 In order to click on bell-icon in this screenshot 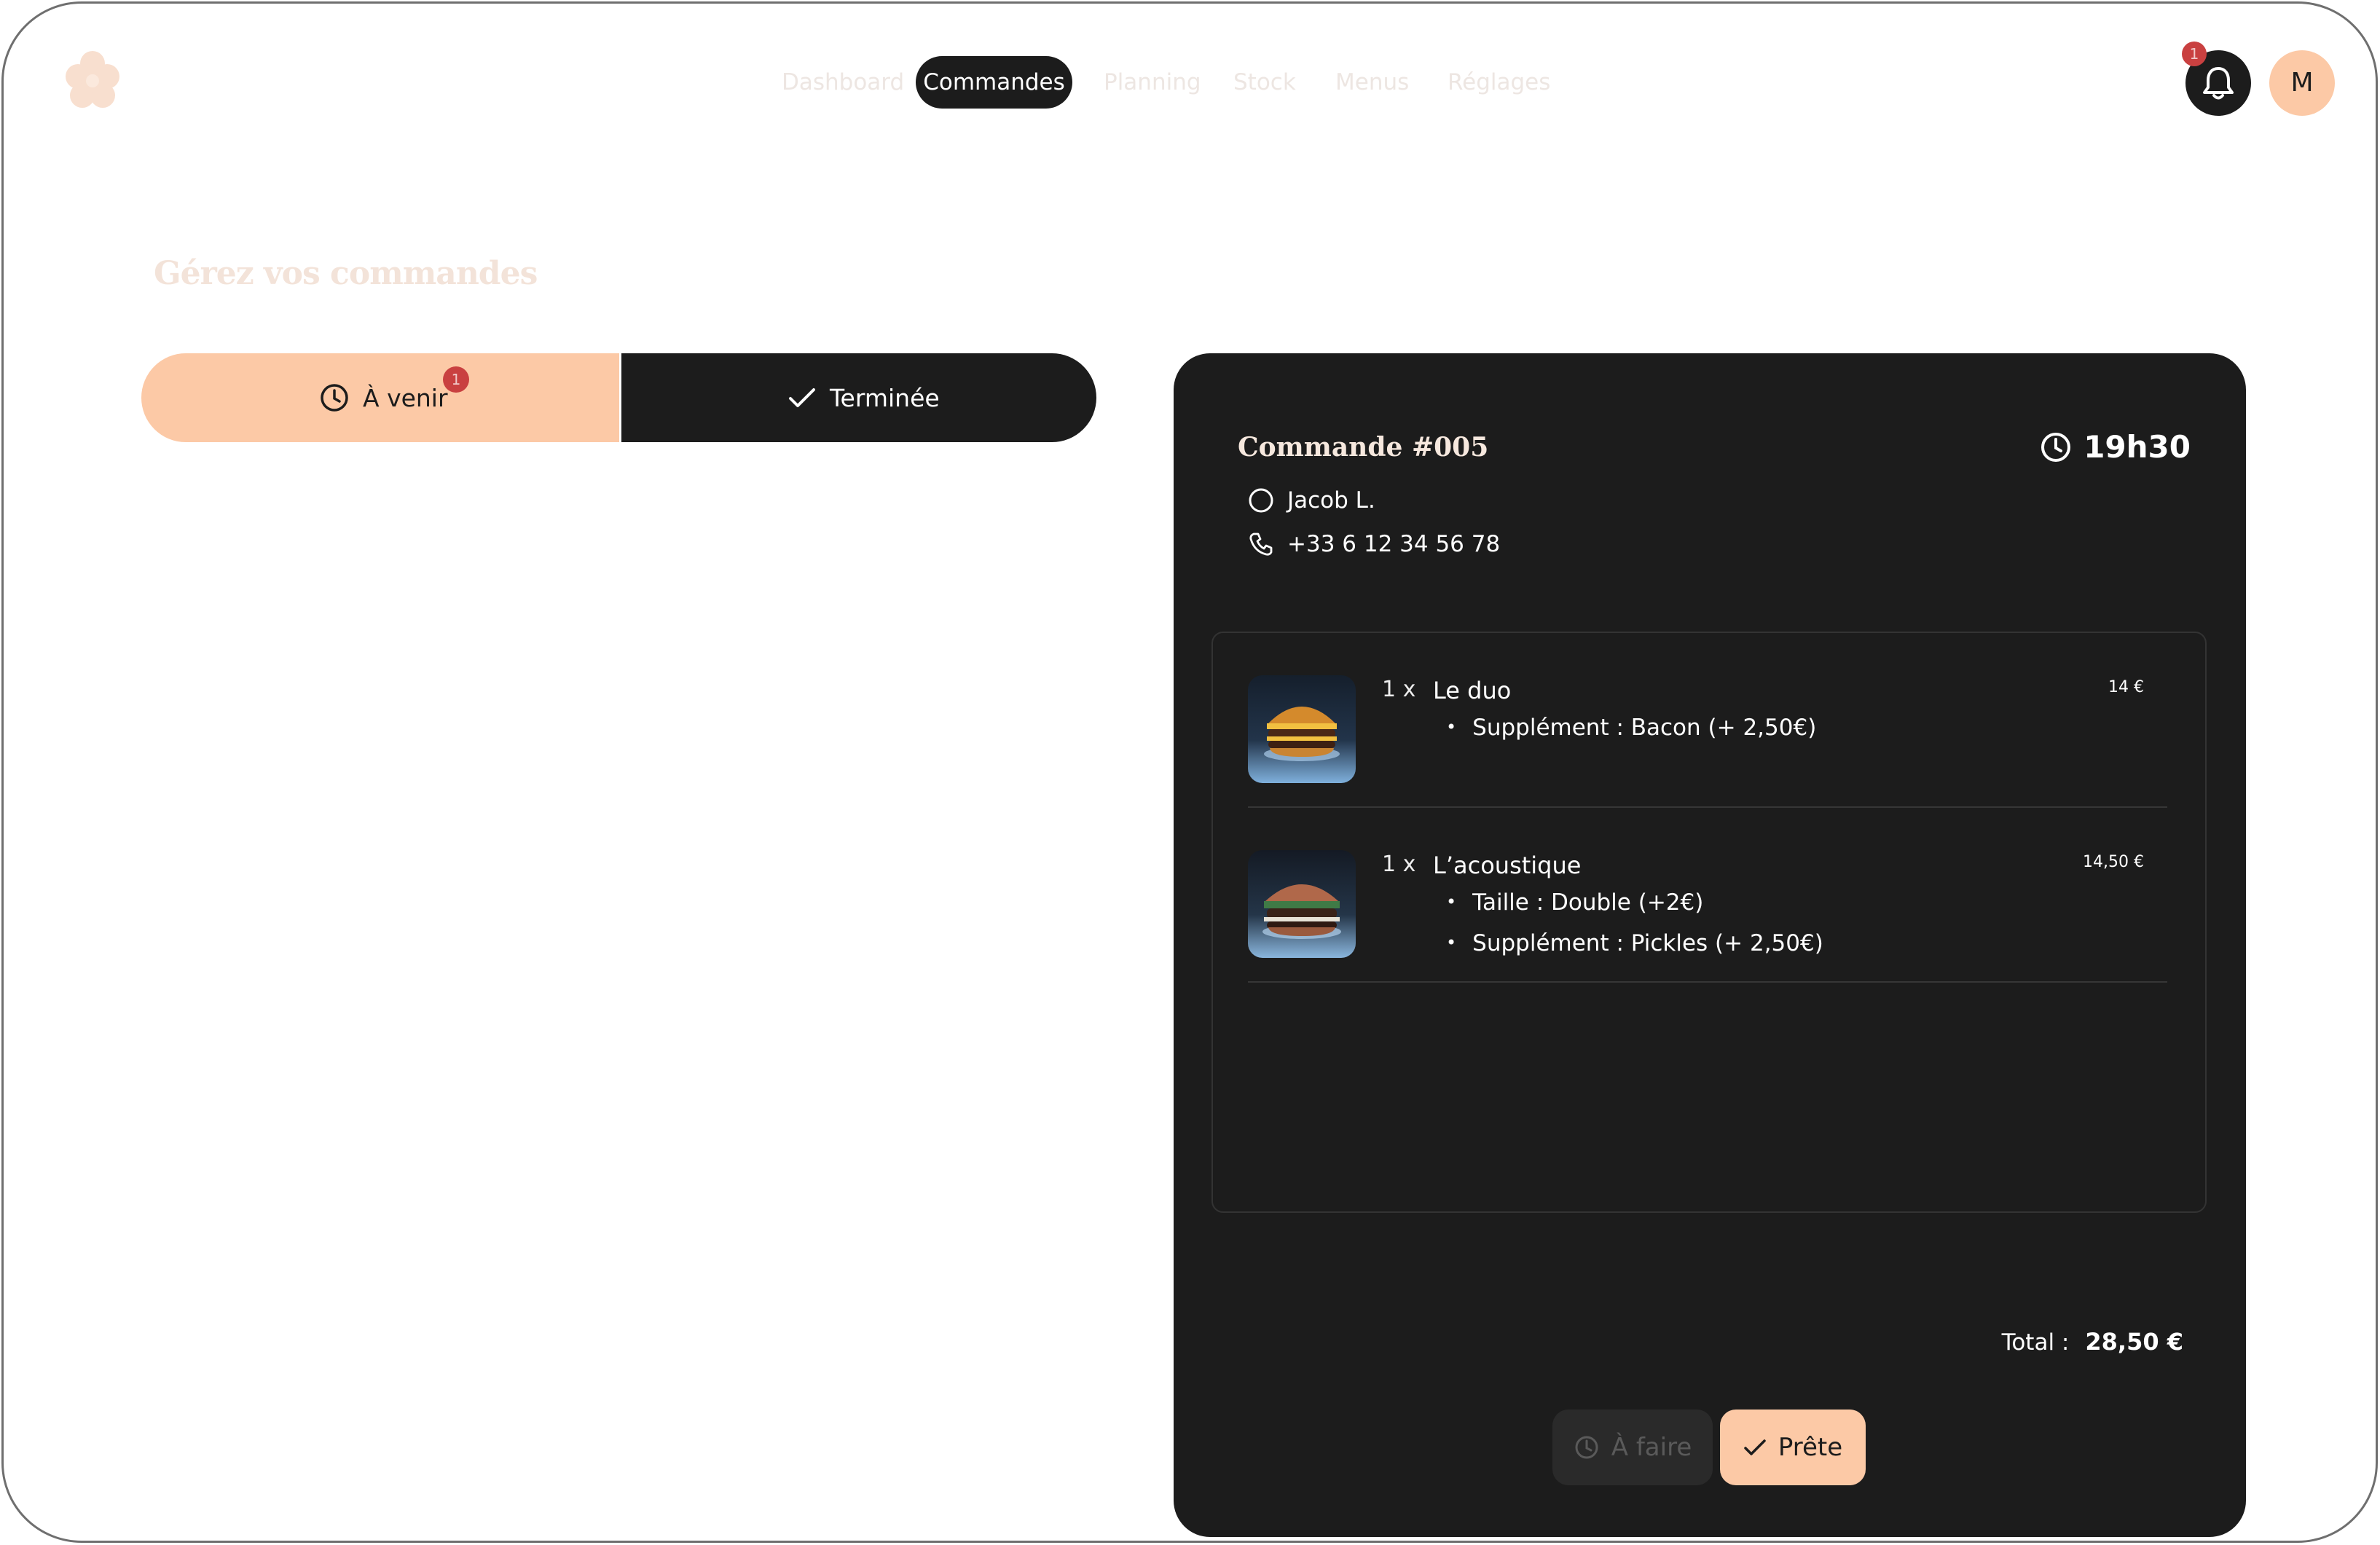, I will do `click(2218, 83)`.